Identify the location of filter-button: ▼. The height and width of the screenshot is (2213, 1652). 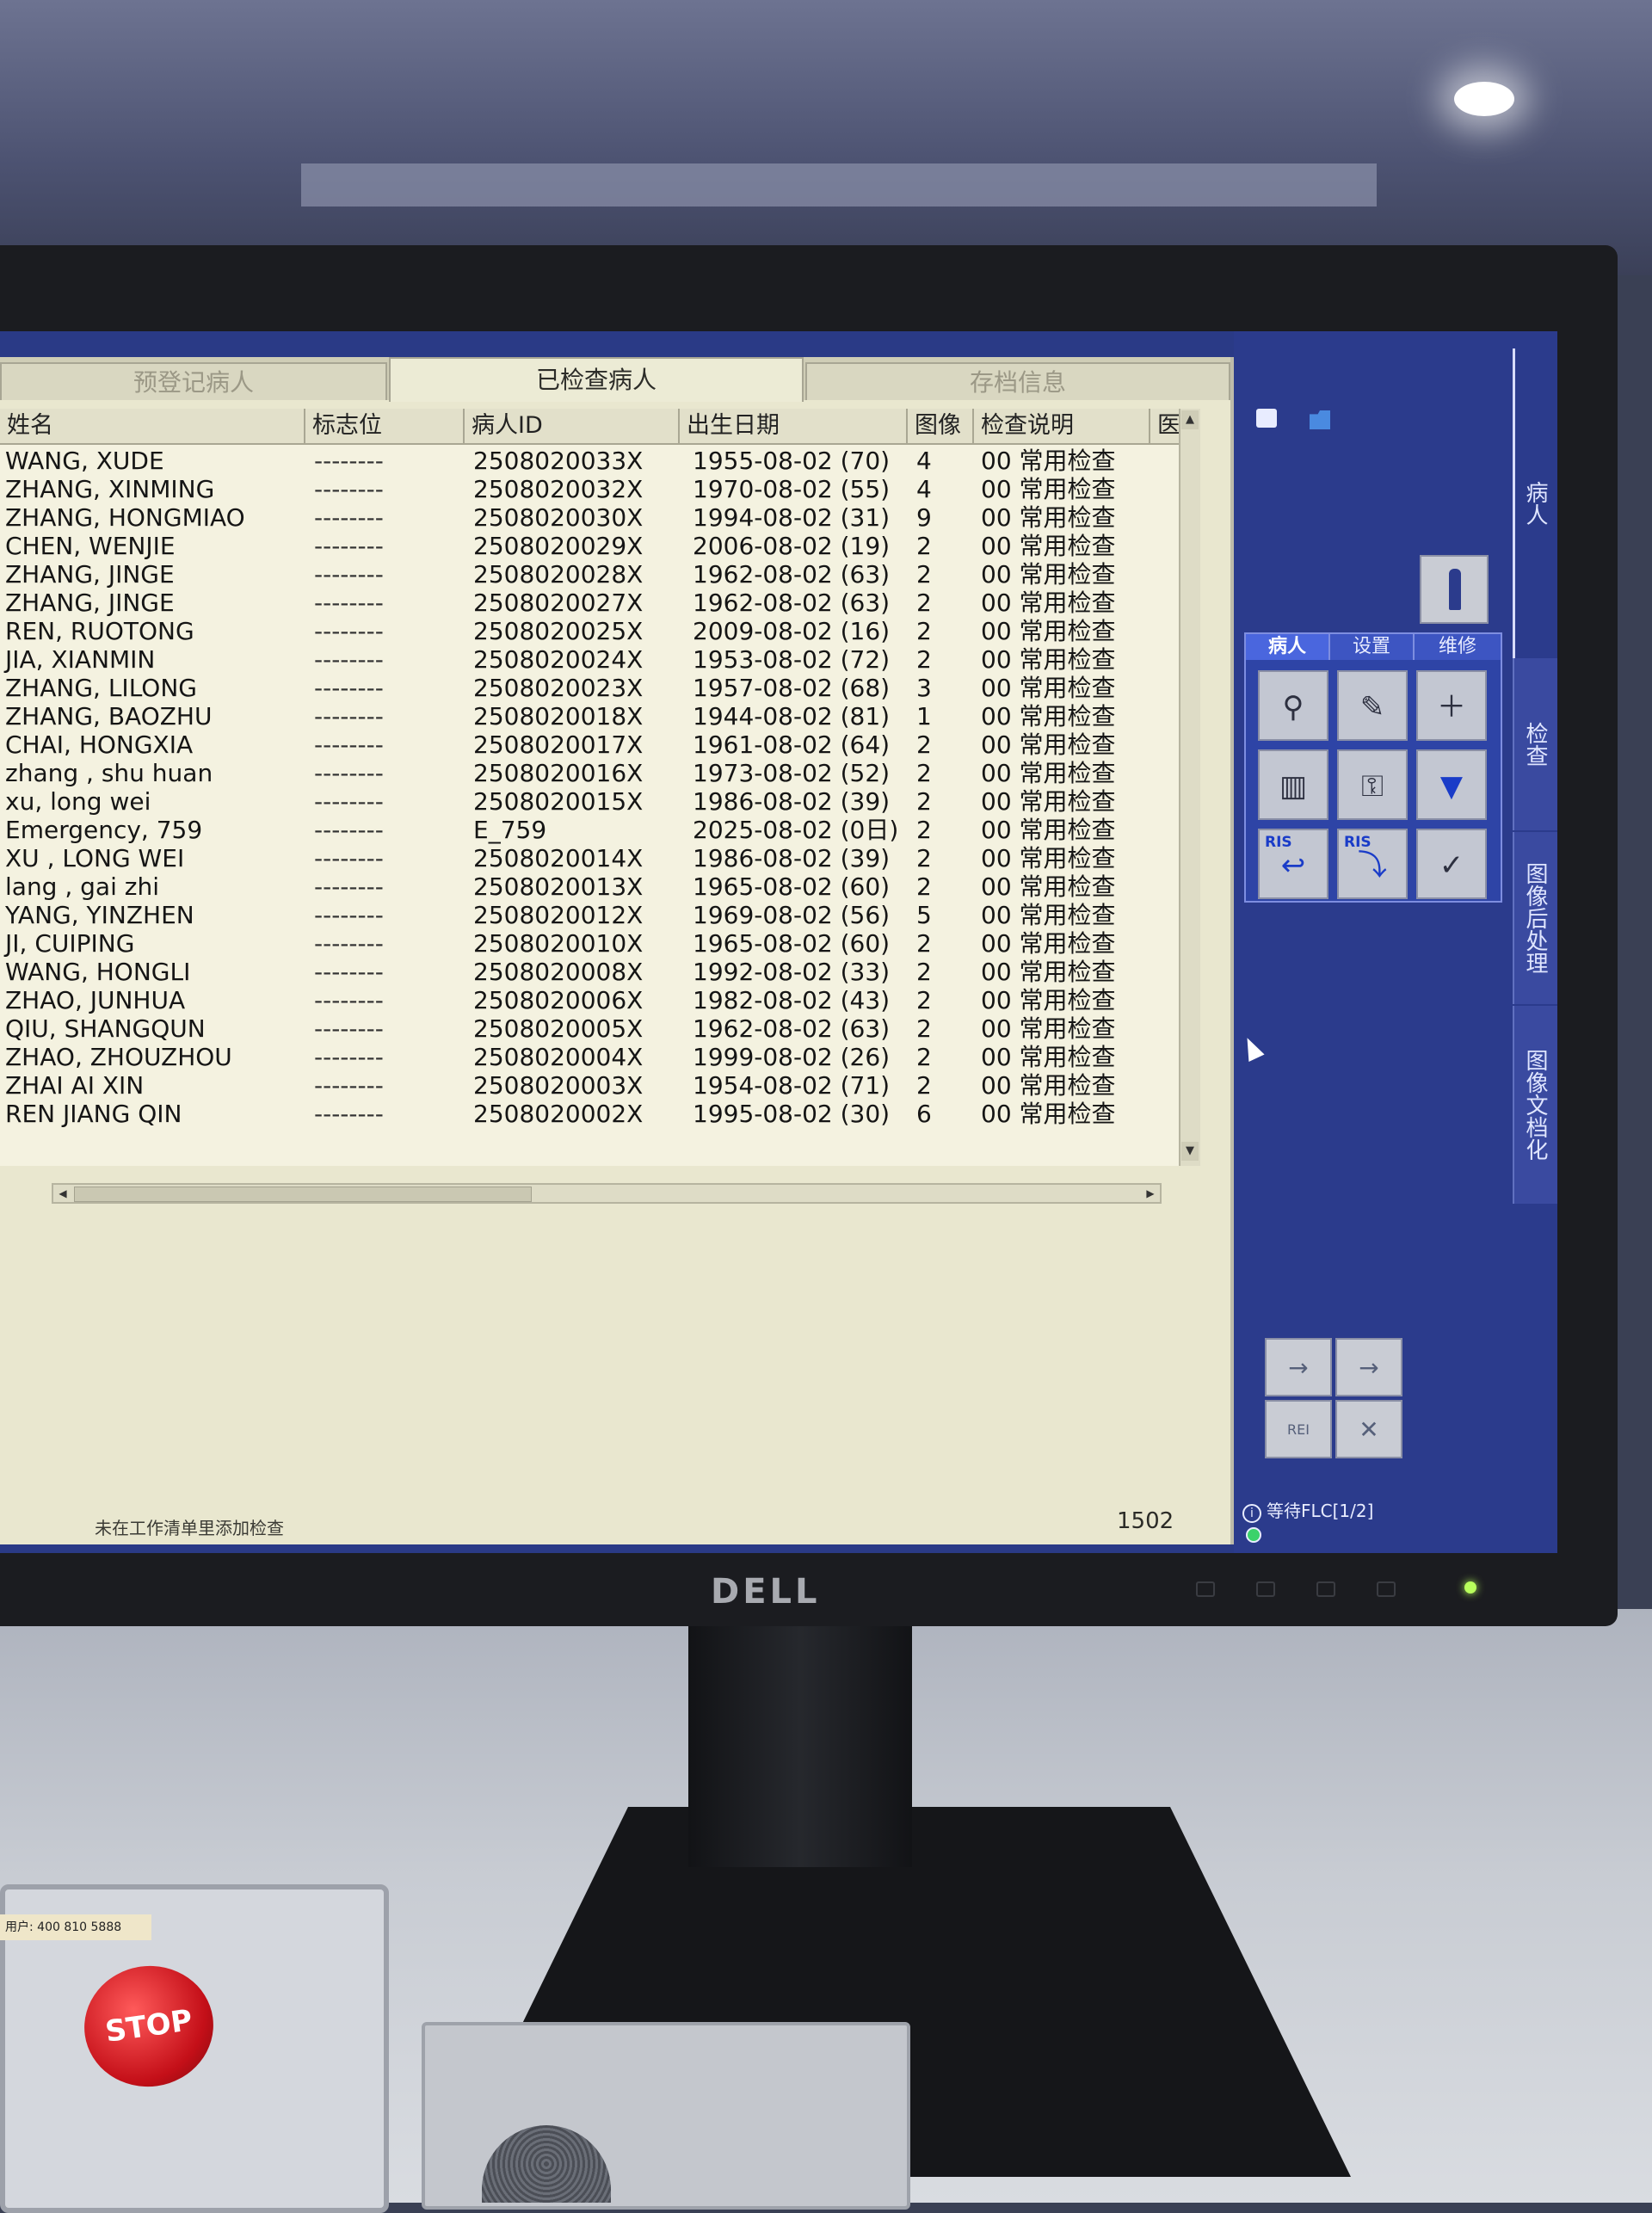
(1451, 784).